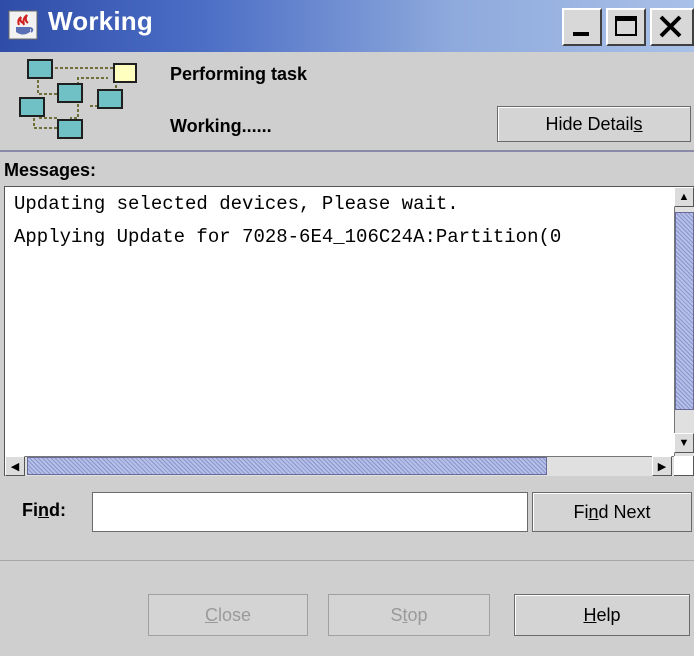 This screenshot has height=656, width=694. I want to click on horizontal-scroll-thumb, so click(287, 466).